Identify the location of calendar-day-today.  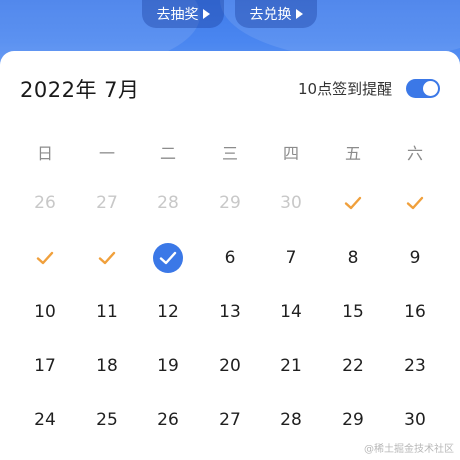
(168, 258).